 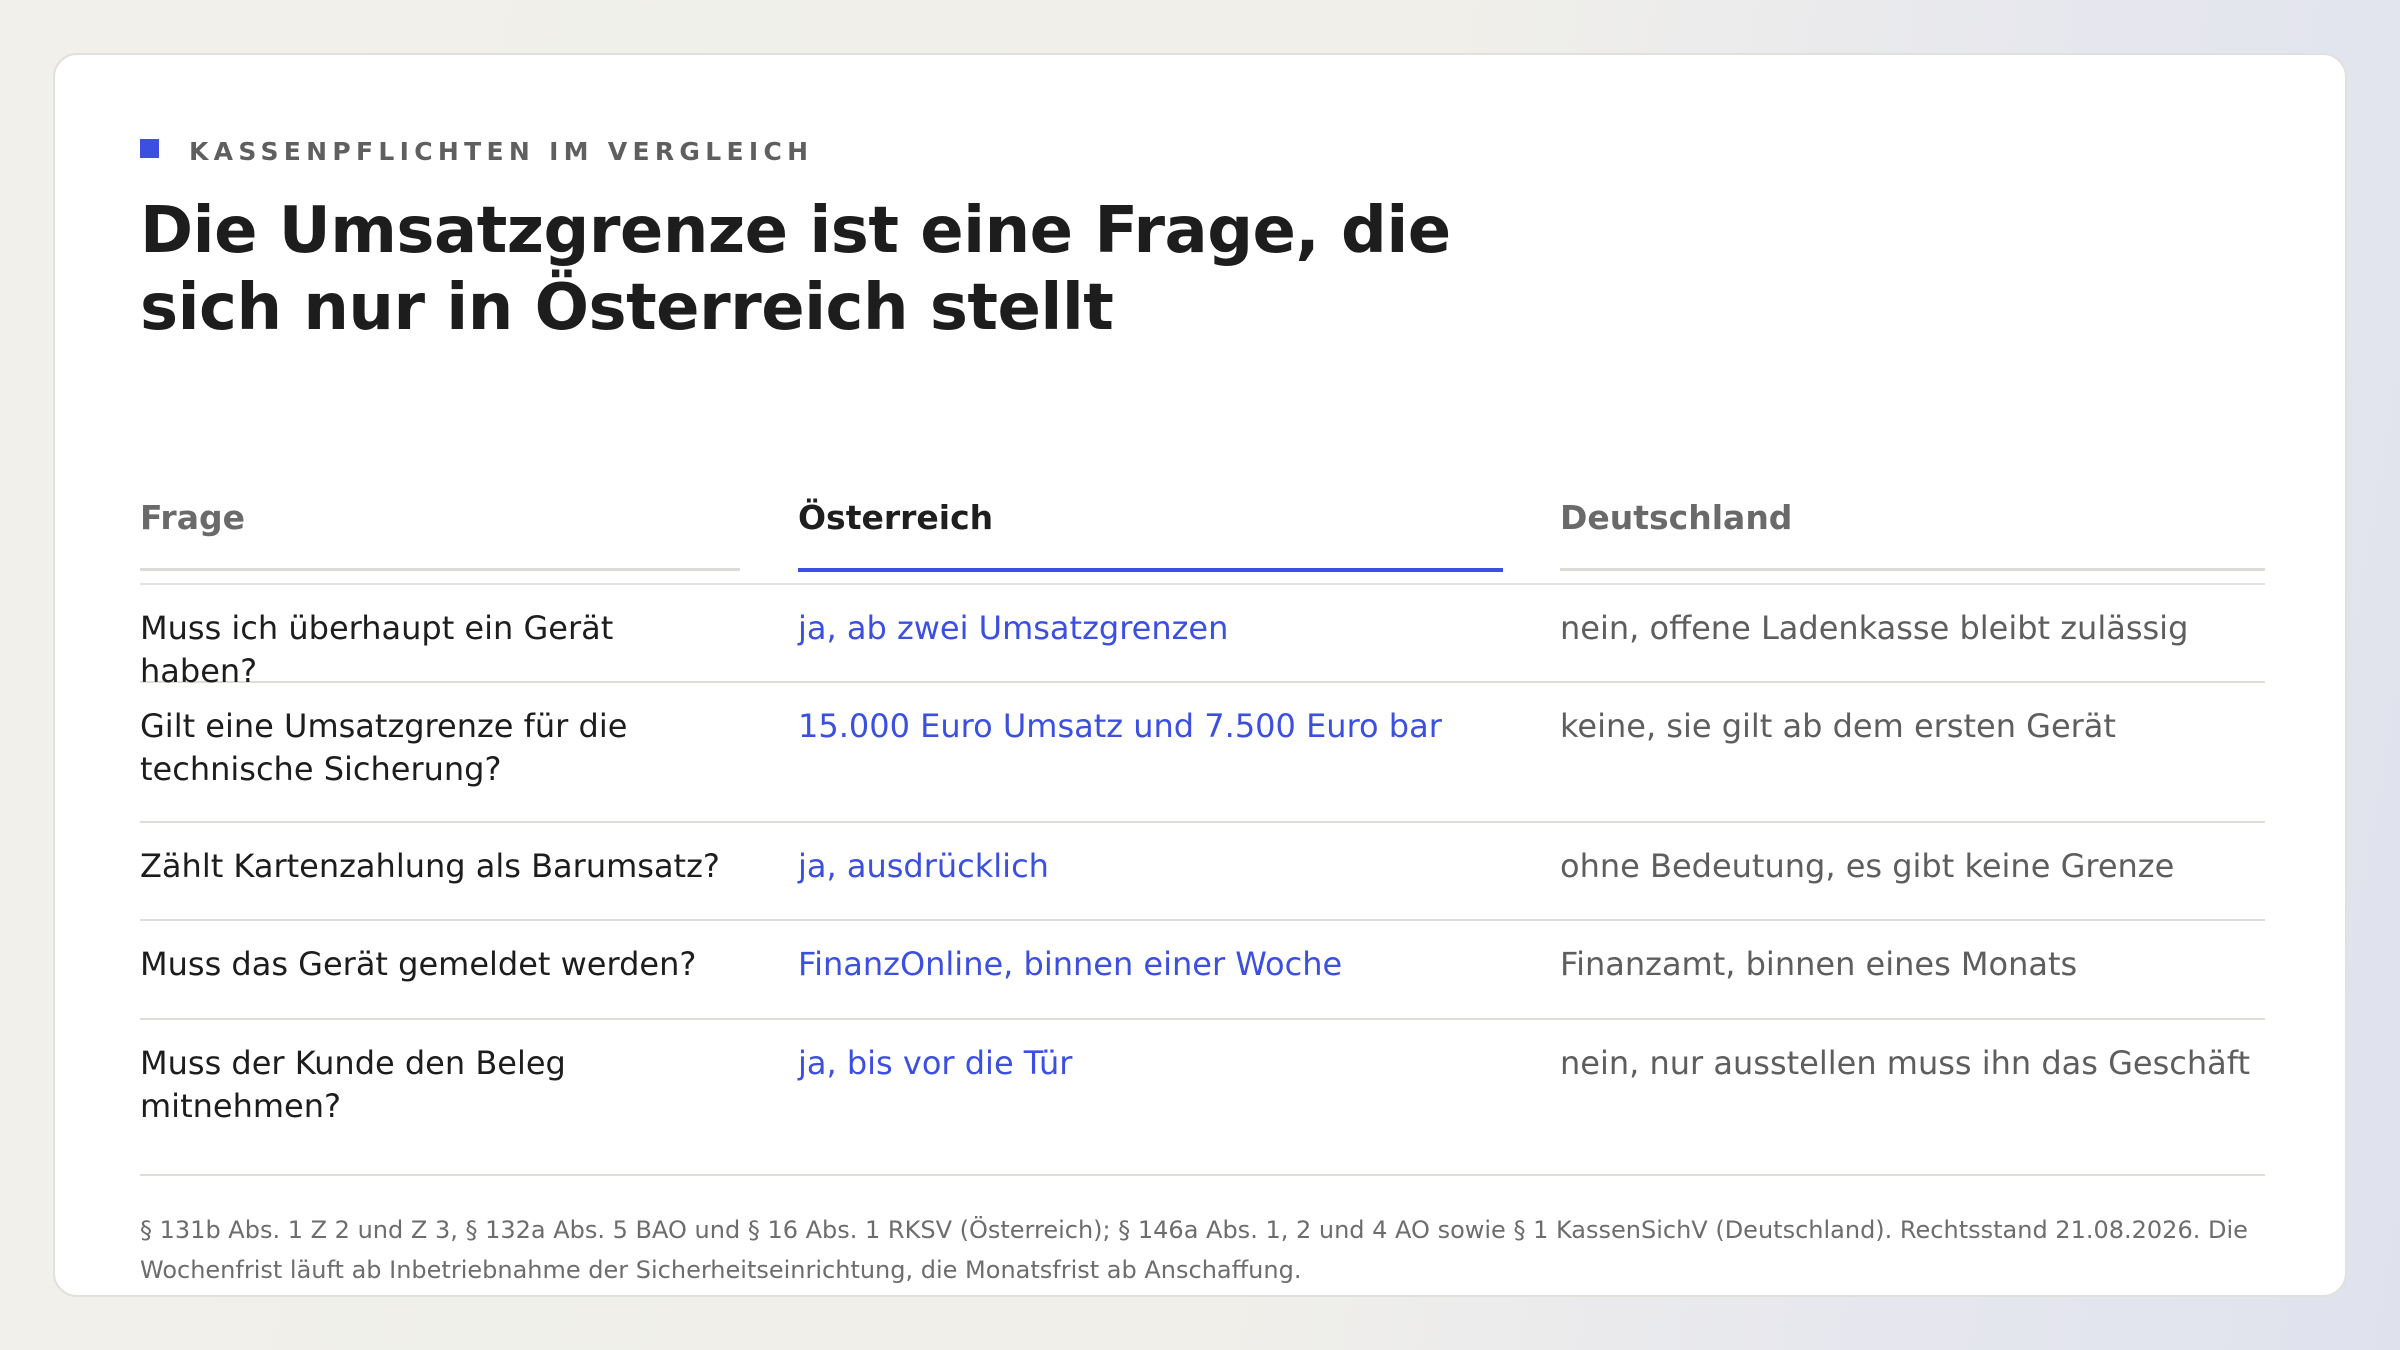 What do you see at coordinates (1819, 964) in the screenshot?
I see `cell-deutschland: Finanzamt, binnen eines Monats` at bounding box center [1819, 964].